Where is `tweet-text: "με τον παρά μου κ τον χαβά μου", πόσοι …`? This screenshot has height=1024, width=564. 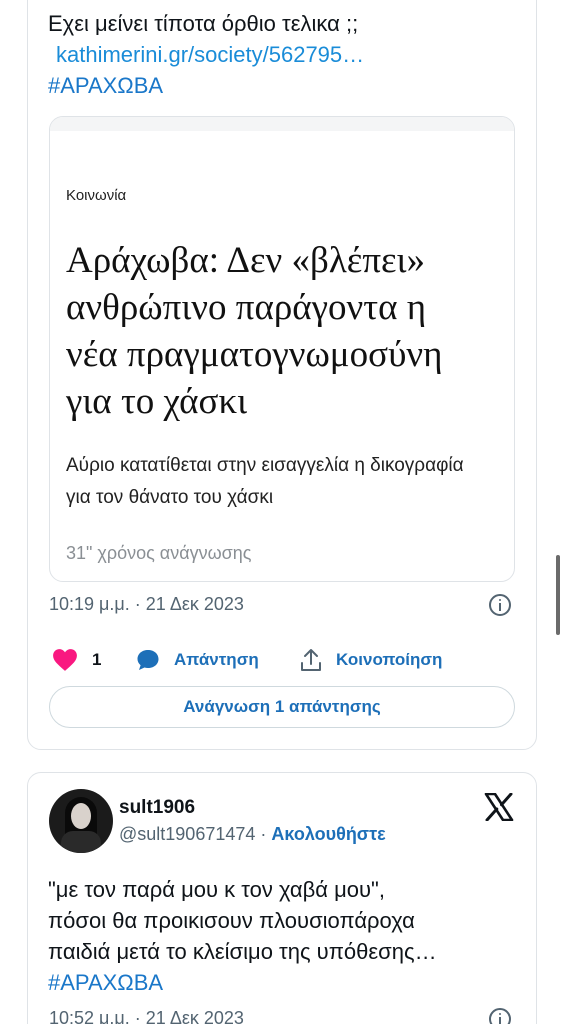 tweet-text: "με τον παρά μου κ τον χαβά μου", πόσοι … is located at coordinates (242, 936).